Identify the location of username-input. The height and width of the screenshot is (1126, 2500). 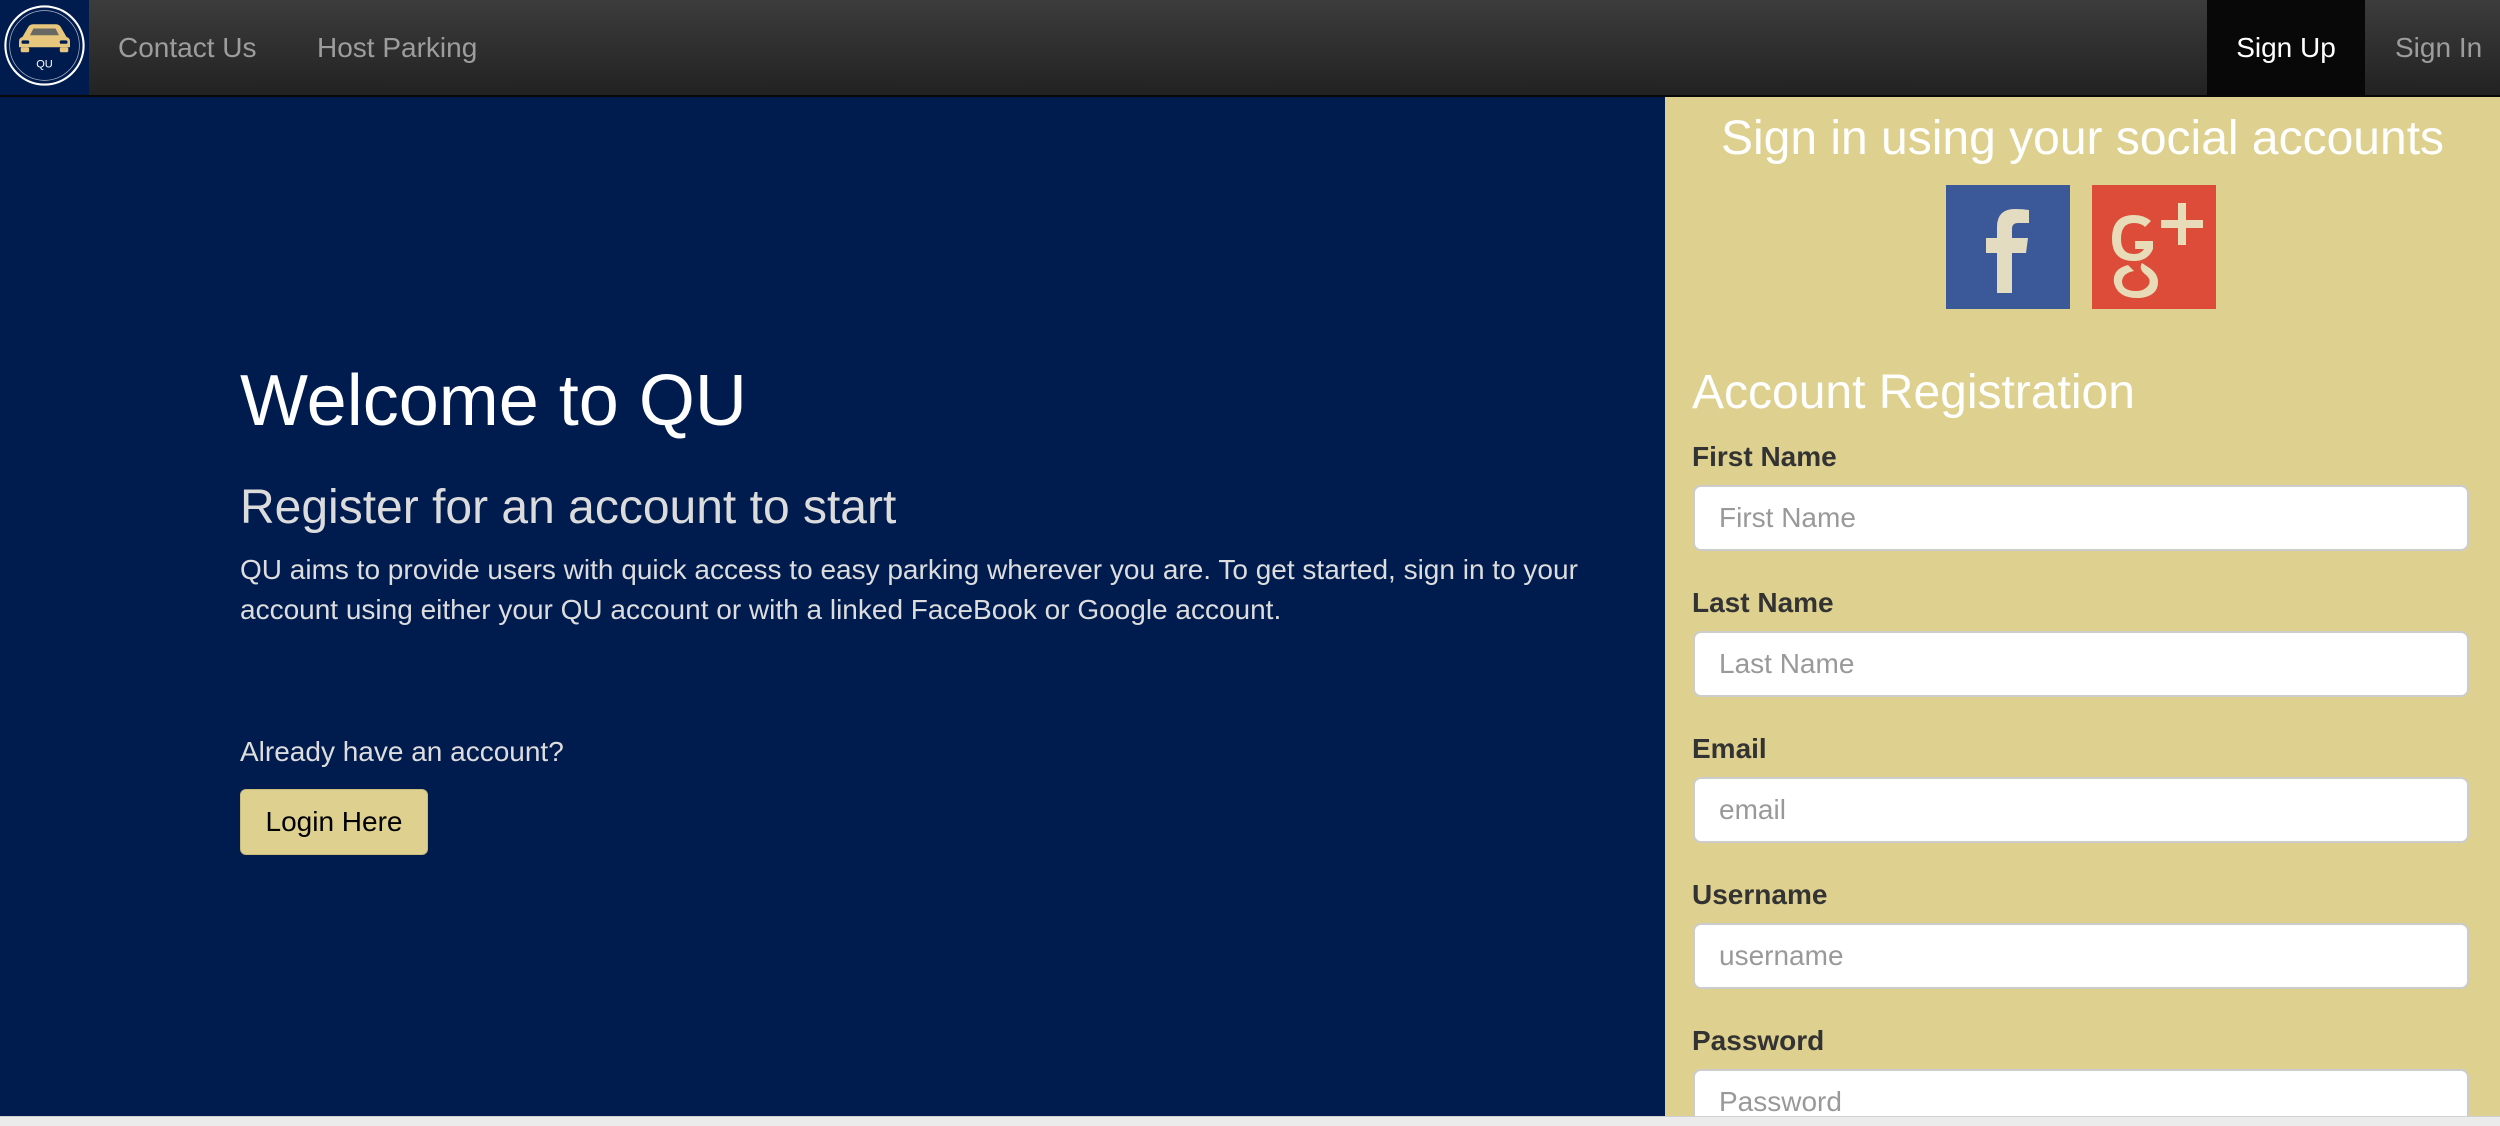
(2081, 956).